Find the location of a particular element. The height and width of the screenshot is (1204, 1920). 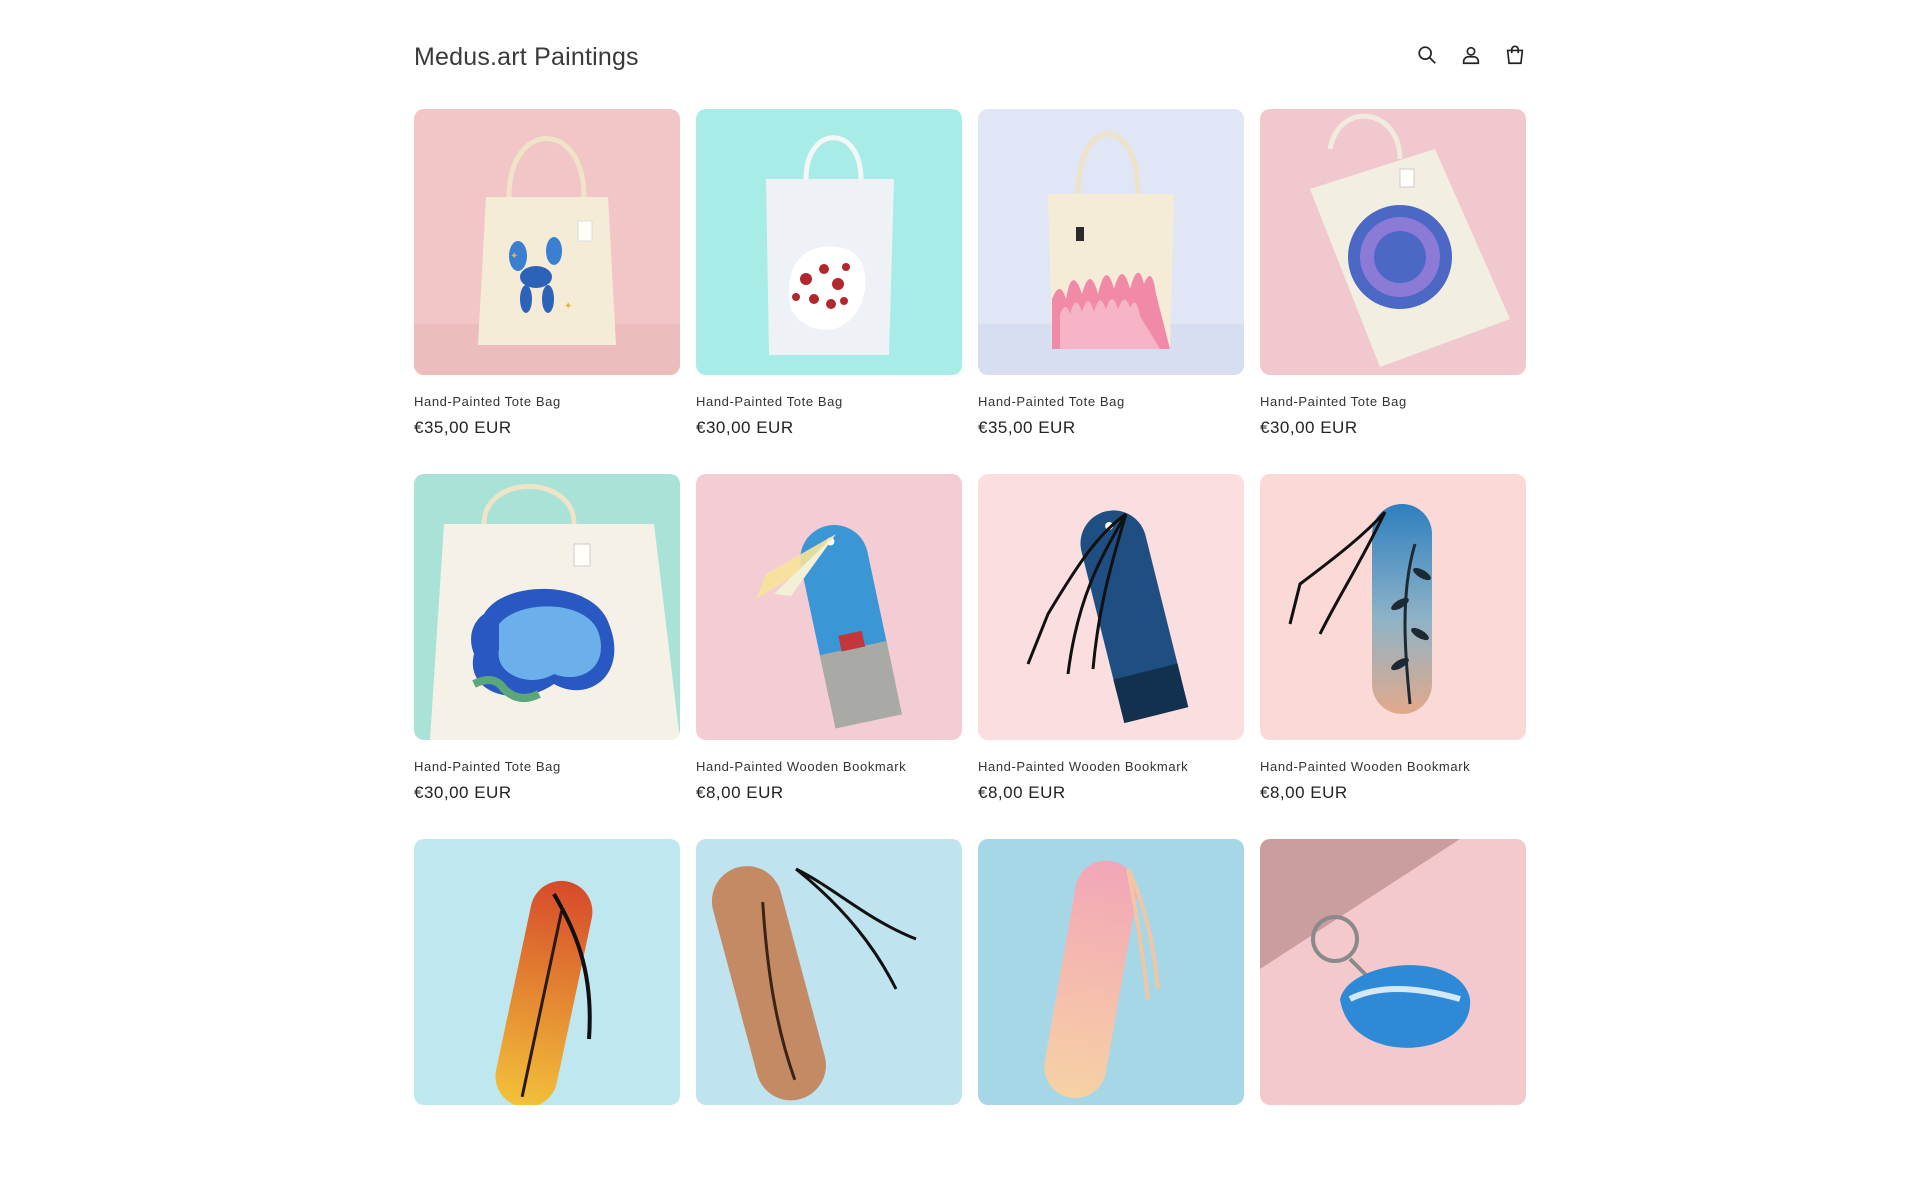

bookmark-orange-leaves-image is located at coordinates (547, 972).